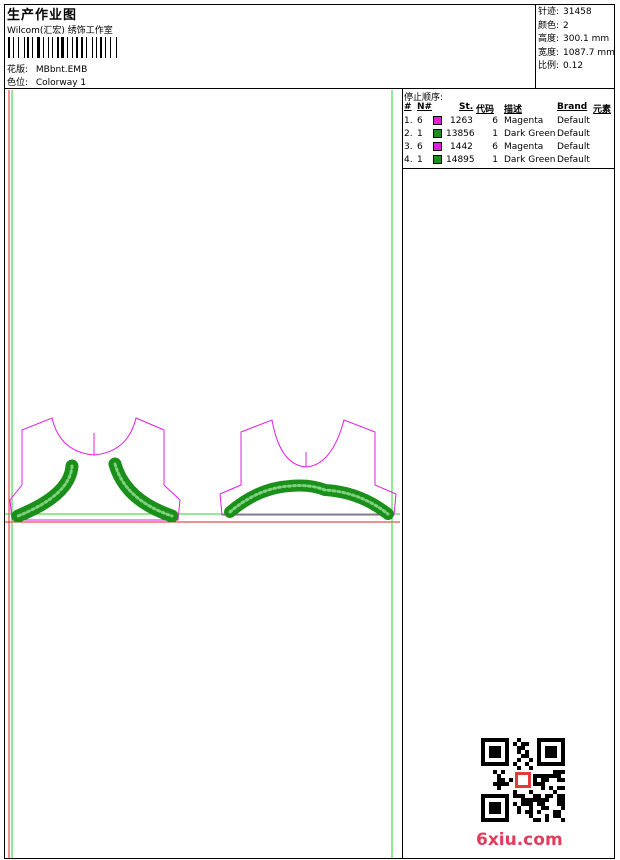  Describe the element at coordinates (143, 490) in the screenshot. I see `embroidery-band-left-b` at that location.